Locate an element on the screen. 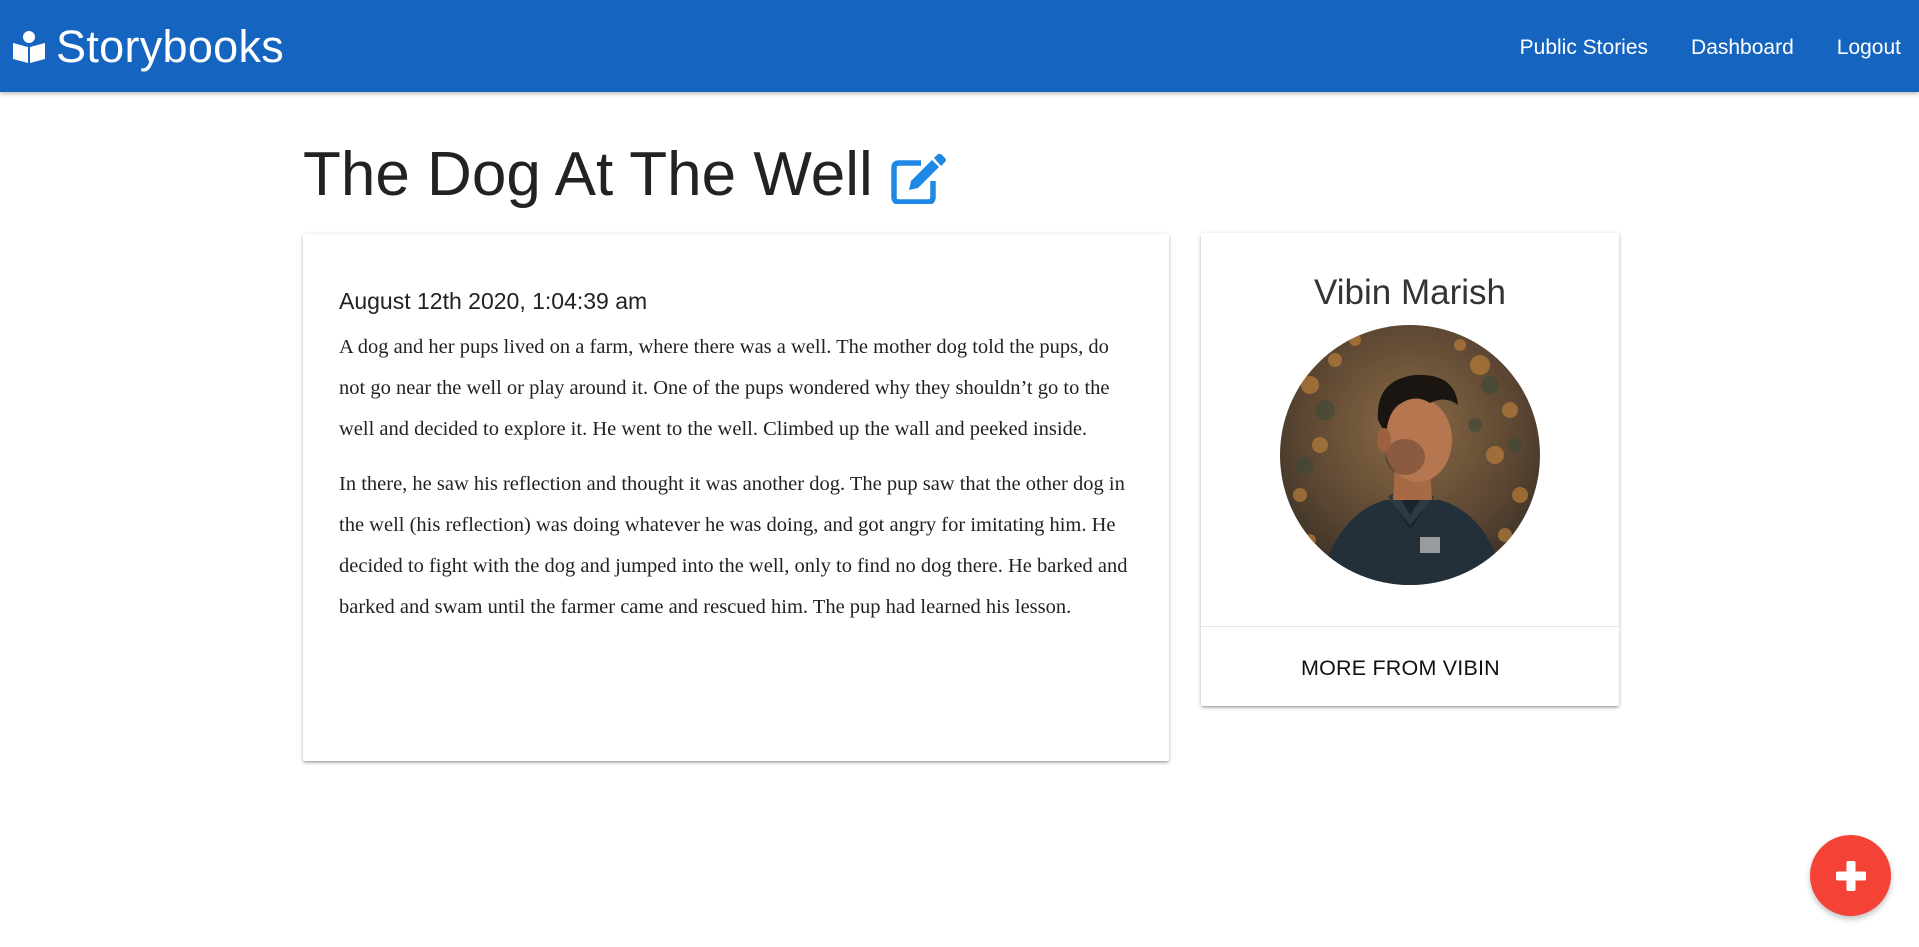 This screenshot has height=947, width=1919. more-from-author-link: MORE FROM VIBIN is located at coordinates (1400, 668).